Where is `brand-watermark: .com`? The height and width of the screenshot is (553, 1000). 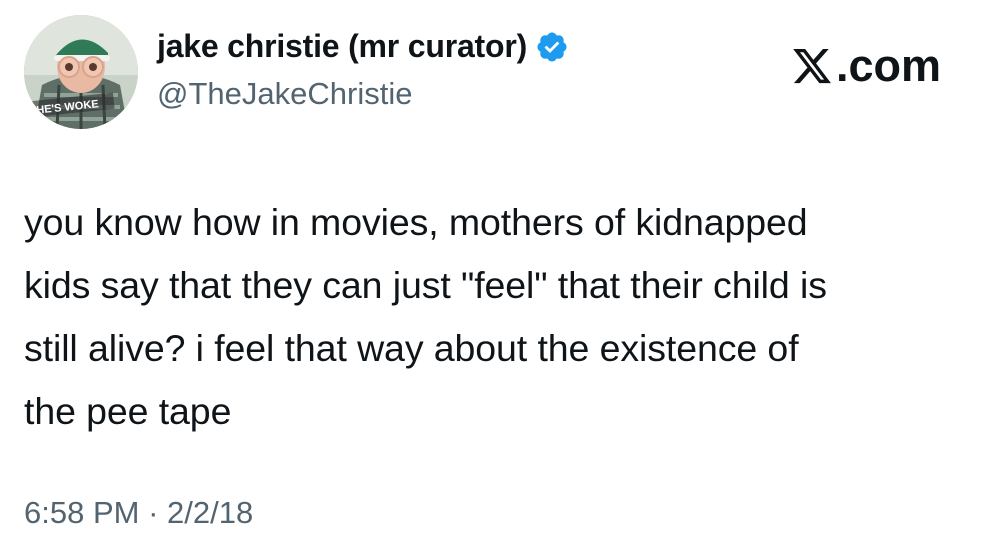
brand-watermark: .com is located at coordinates (865, 66).